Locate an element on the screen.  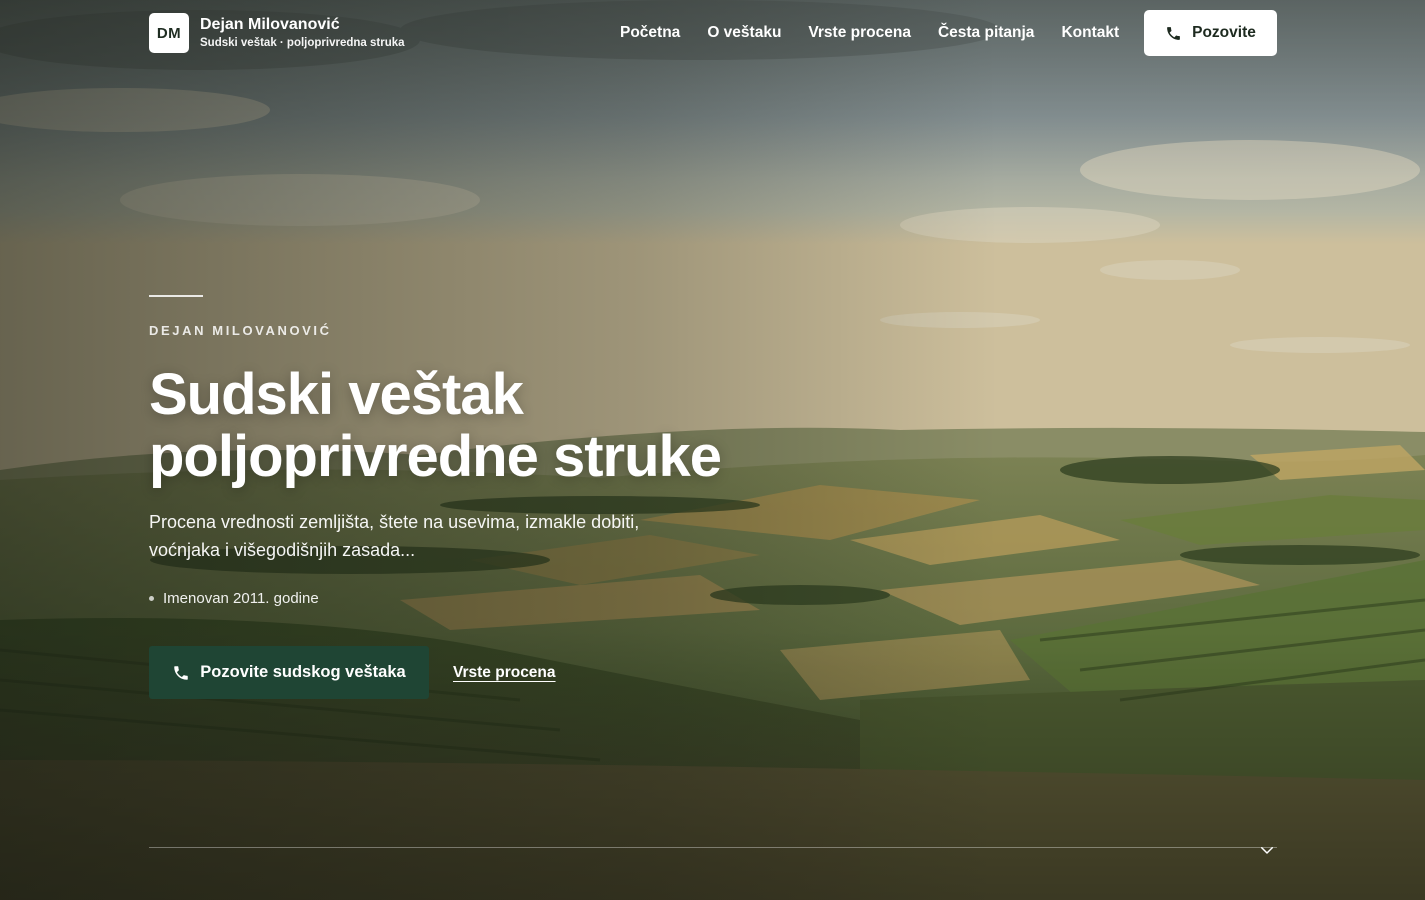
brand-logo: DM is located at coordinates (169, 33).